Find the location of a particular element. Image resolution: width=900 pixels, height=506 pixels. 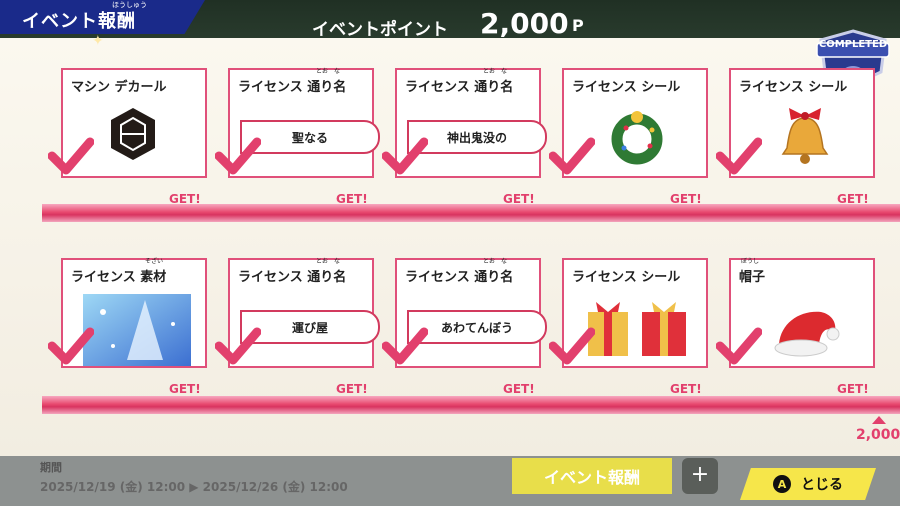

gifts-icon is located at coordinates (637, 329).